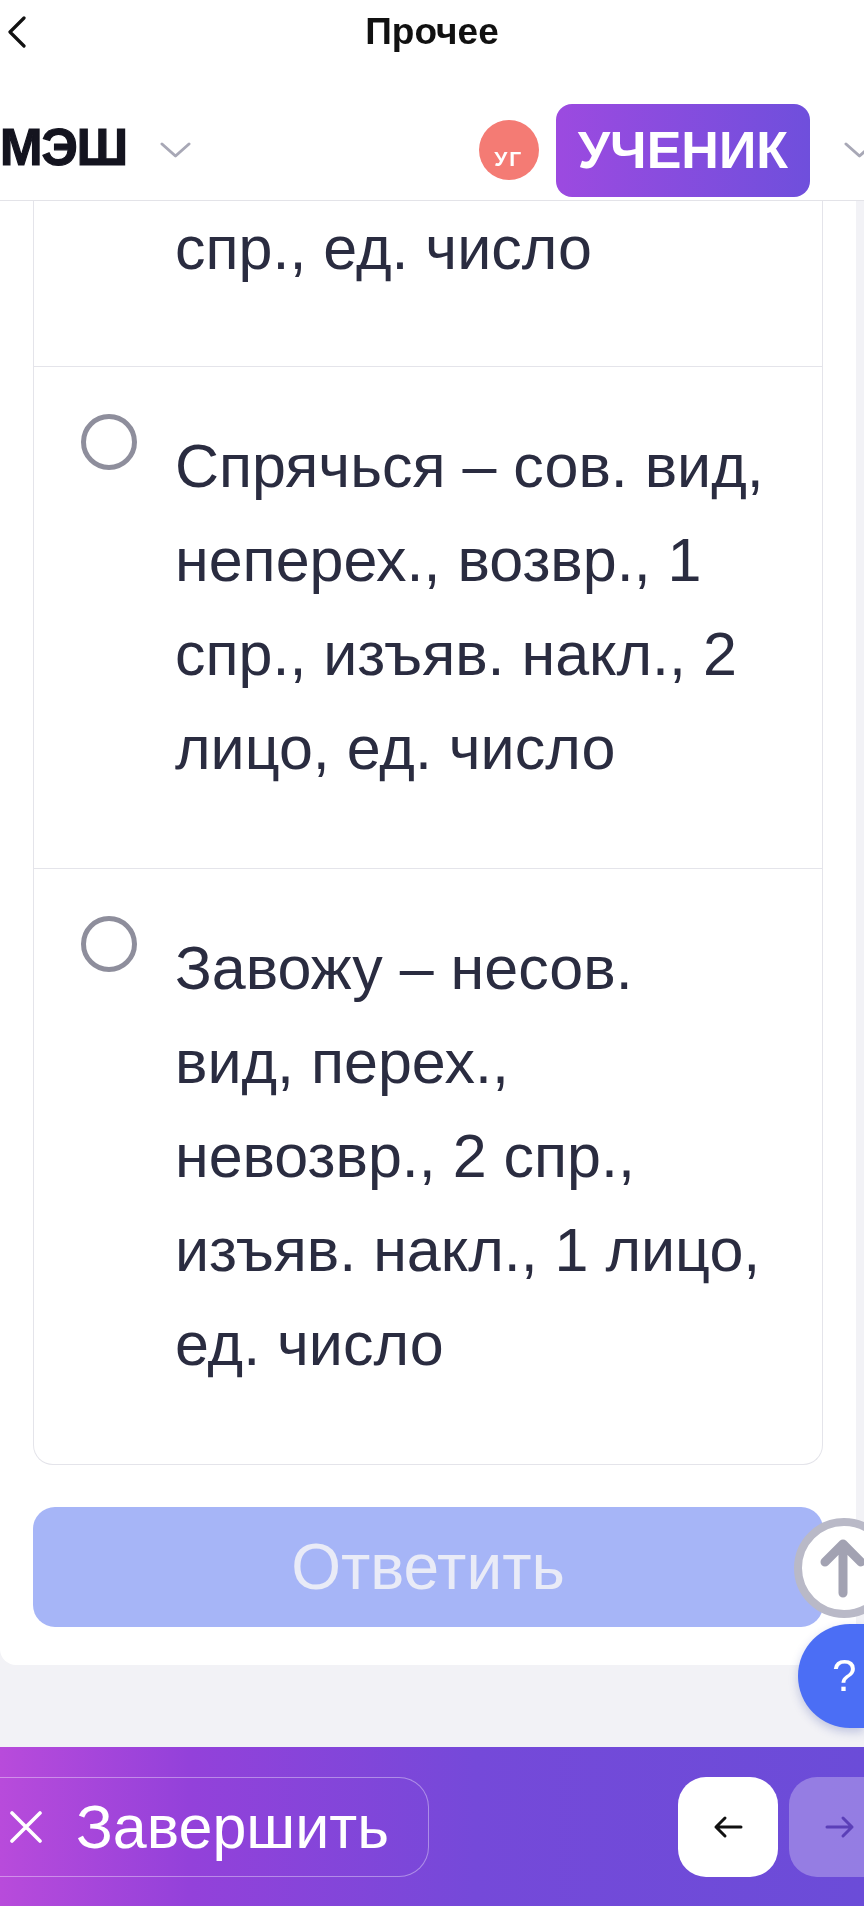  Describe the element at coordinates (831, 1676) in the screenshot. I see `help-button: ?` at that location.